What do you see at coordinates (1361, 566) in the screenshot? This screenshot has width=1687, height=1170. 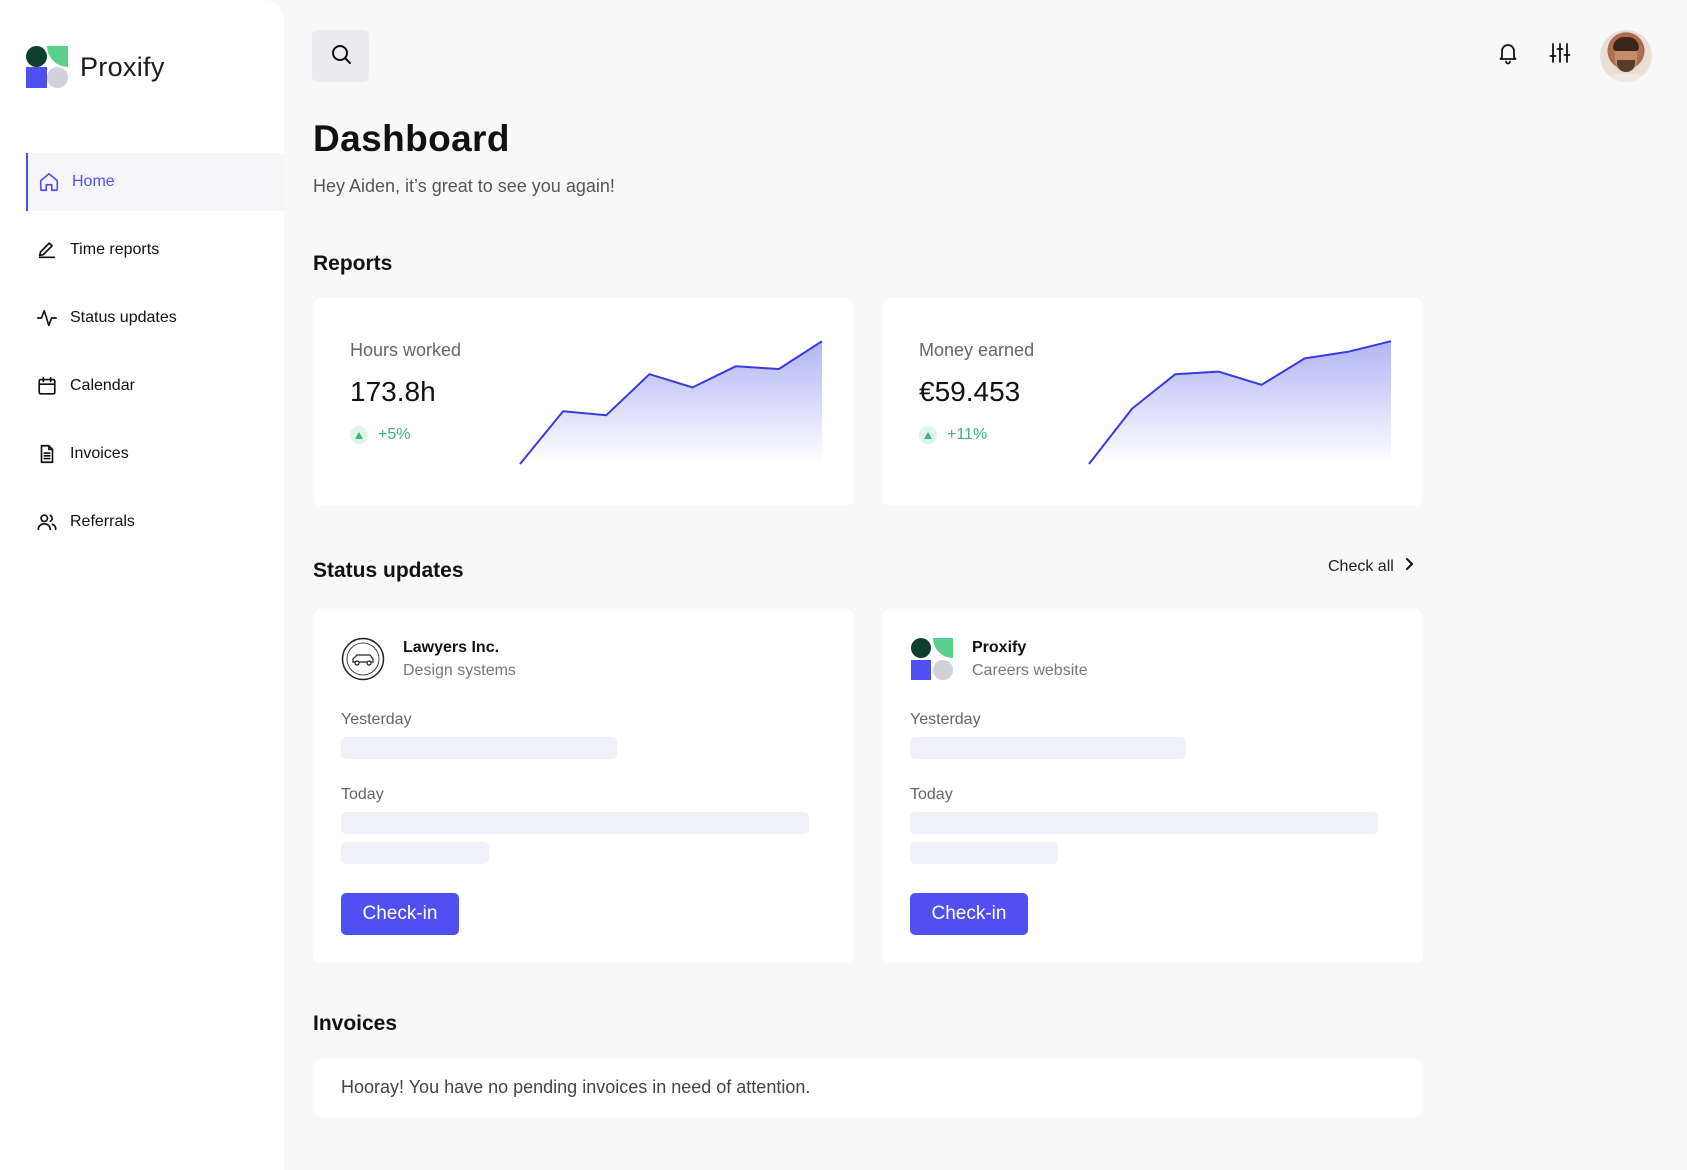 I see `check-all-label: Check all` at bounding box center [1361, 566].